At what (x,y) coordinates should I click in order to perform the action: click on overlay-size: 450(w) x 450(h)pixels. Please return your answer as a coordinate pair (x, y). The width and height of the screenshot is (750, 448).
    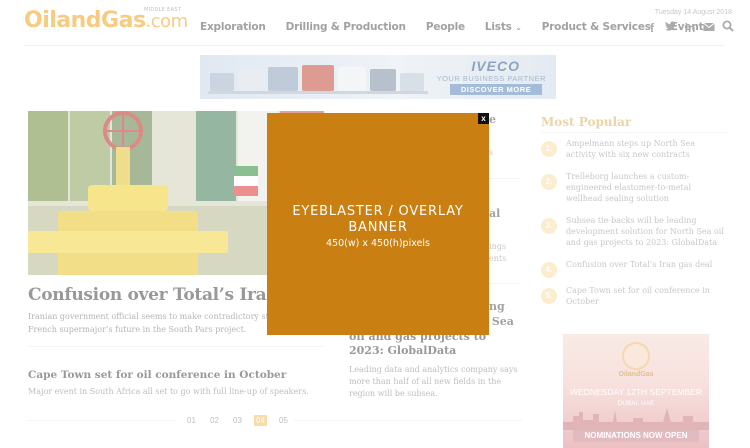
    Looking at the image, I should click on (378, 243).